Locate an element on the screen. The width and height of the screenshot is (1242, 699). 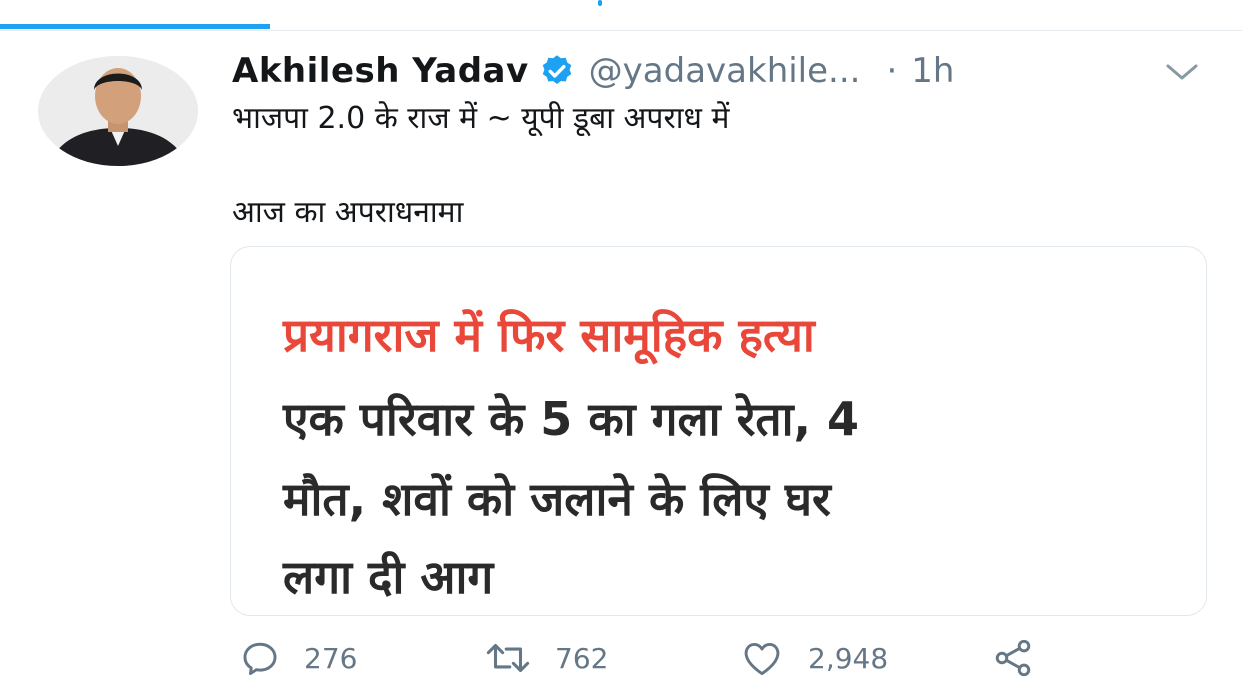
heart-icon is located at coordinates (762, 659).